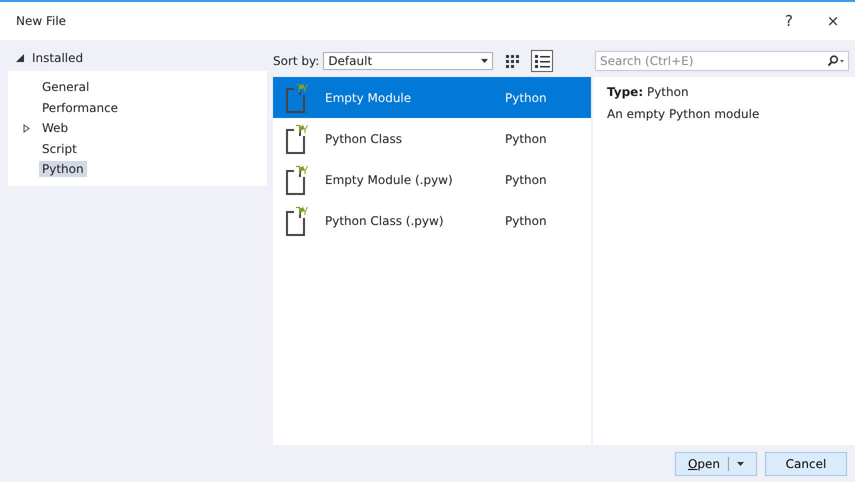 The height and width of the screenshot is (482, 855). What do you see at coordinates (80, 108) in the screenshot?
I see `tree-item: Performance` at bounding box center [80, 108].